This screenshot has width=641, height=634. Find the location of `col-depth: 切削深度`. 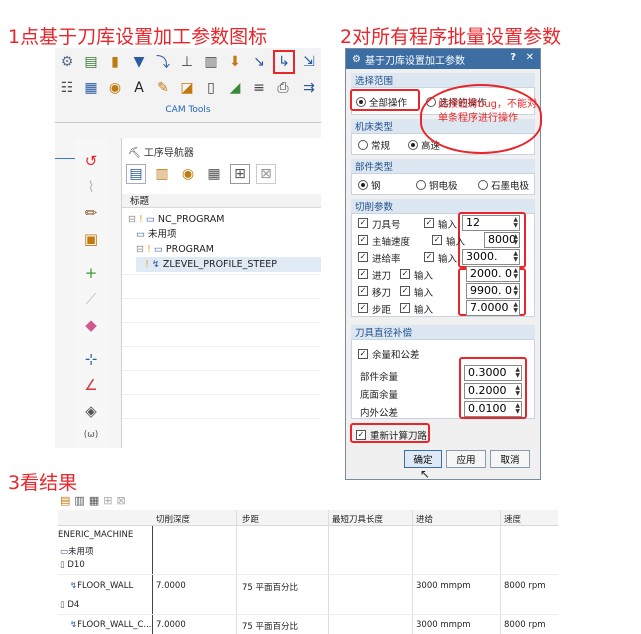

col-depth: 切削深度 is located at coordinates (173, 519).